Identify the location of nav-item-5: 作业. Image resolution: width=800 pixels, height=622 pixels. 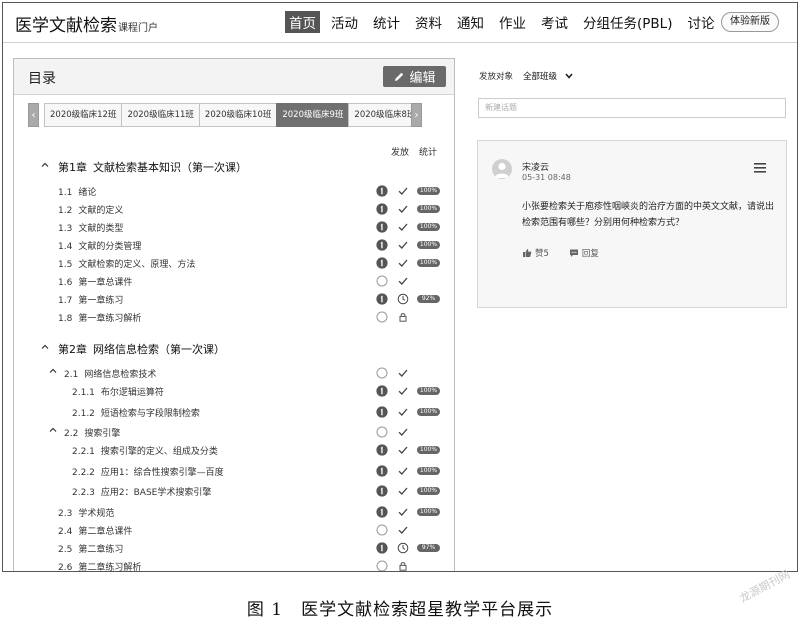
(512, 22).